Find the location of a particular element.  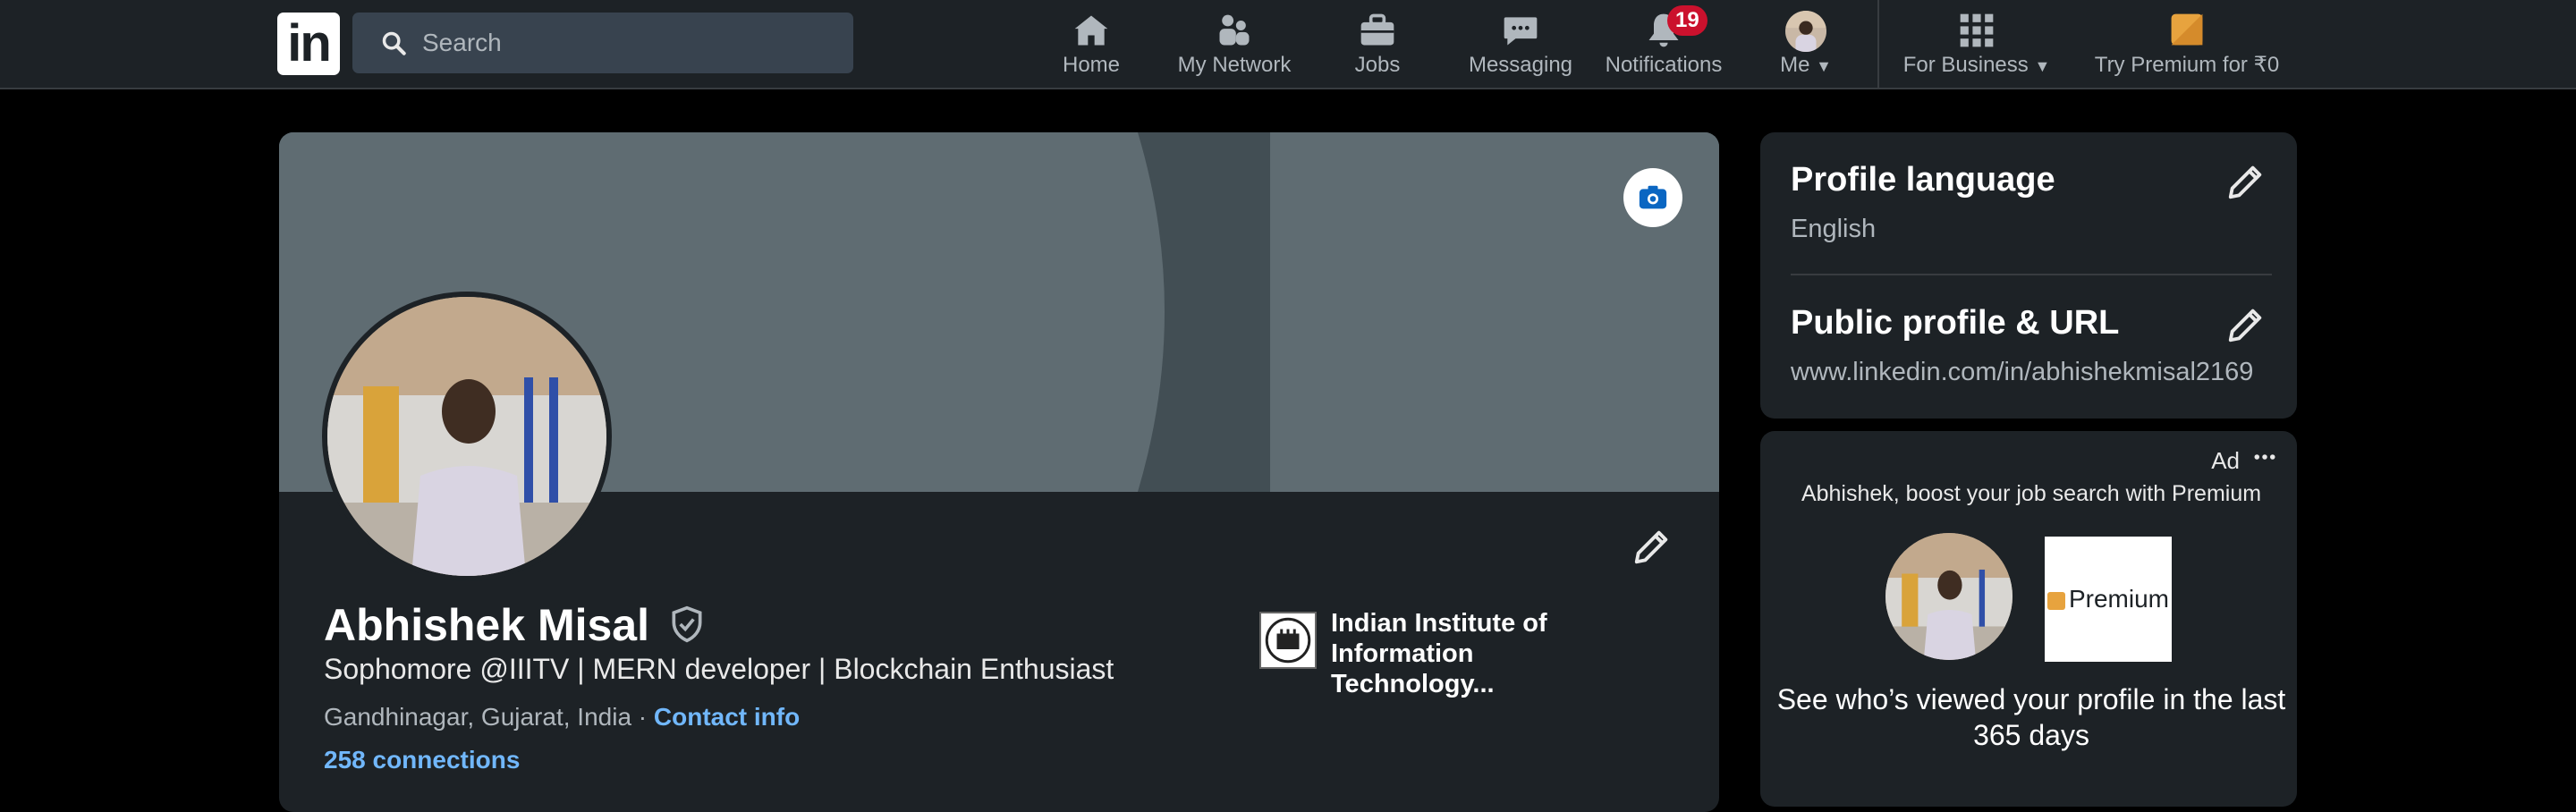

profile-location: Gandhinagar, Gujarat, India is located at coordinates (478, 717).